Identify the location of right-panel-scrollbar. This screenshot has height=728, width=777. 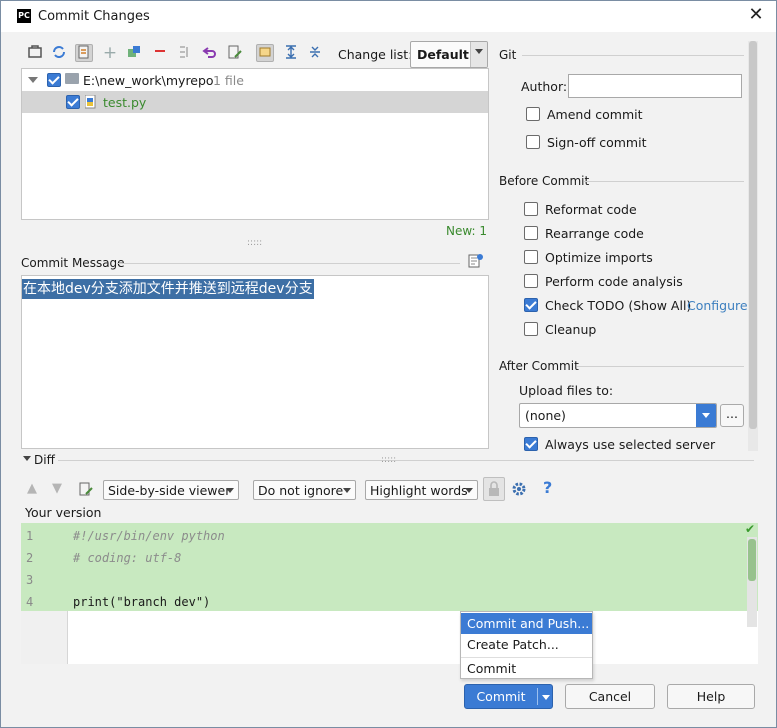
(753, 246).